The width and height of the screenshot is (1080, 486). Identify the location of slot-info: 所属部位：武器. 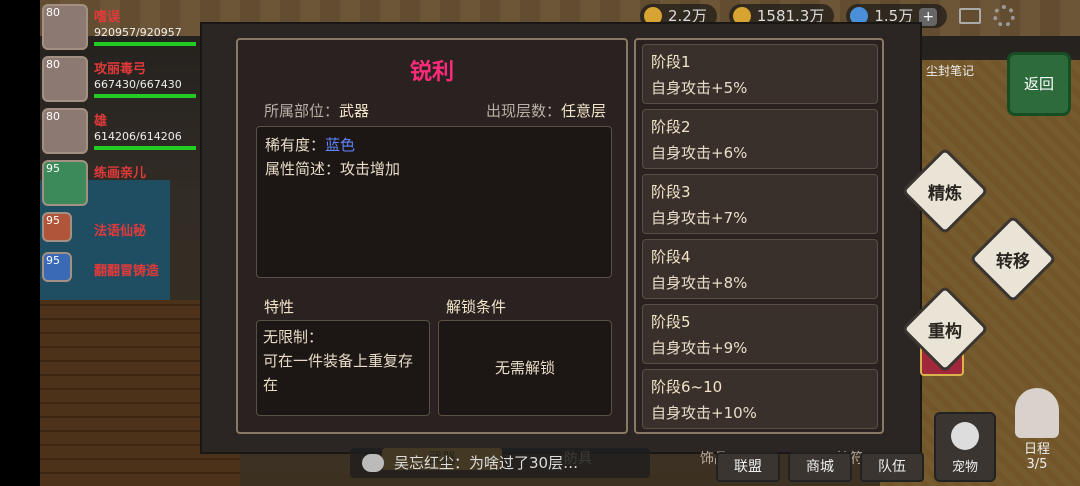
(317, 111).